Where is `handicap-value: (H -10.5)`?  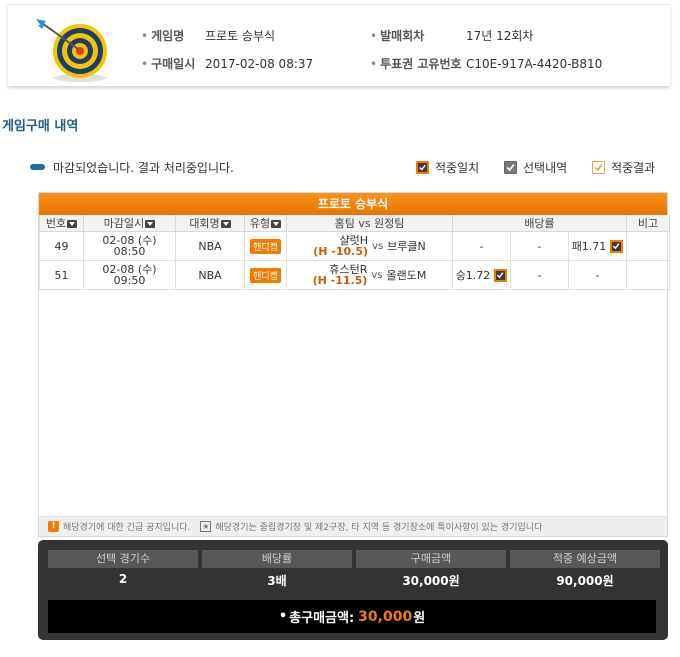 handicap-value: (H -10.5) is located at coordinates (341, 251).